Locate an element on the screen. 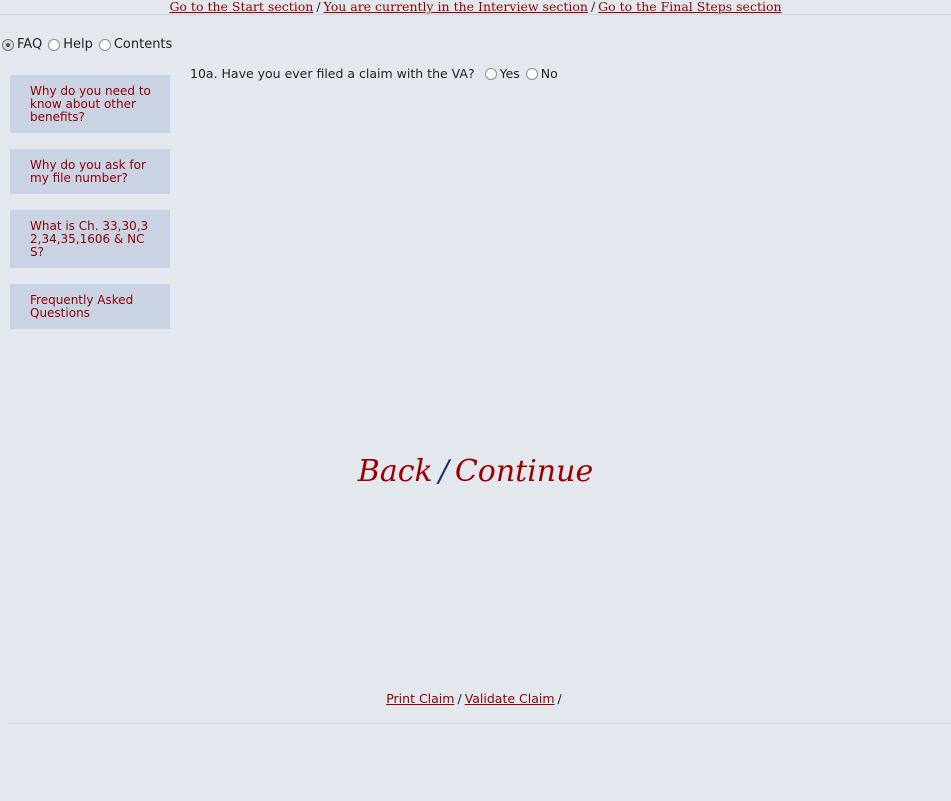  radio-faq is located at coordinates (8, 44).